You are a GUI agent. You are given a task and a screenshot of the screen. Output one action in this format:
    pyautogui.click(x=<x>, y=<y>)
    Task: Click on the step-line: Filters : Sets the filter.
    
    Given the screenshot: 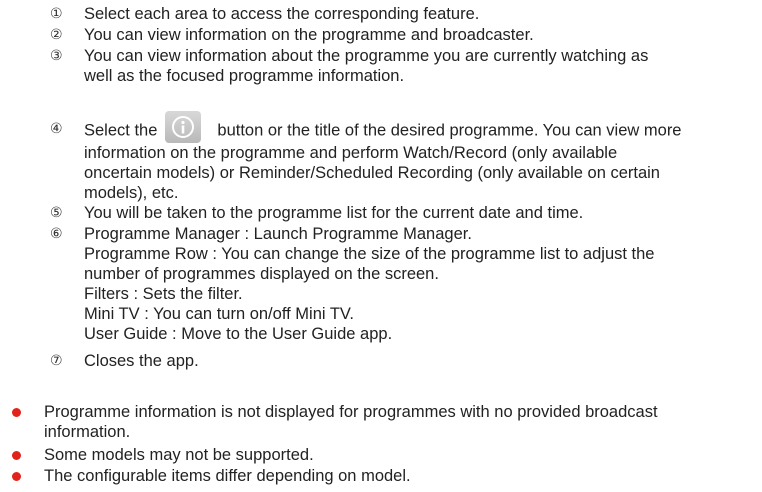 What is the action you would take?
    pyautogui.click(x=163, y=294)
    